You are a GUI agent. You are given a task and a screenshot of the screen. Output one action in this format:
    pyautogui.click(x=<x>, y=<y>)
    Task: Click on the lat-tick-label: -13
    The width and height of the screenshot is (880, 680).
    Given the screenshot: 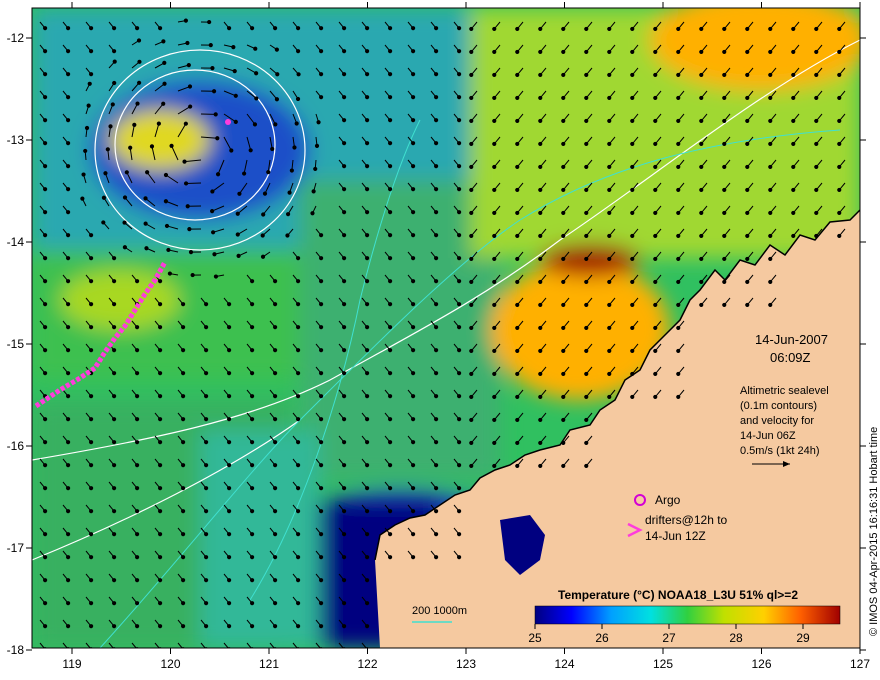 What is the action you would take?
    pyautogui.click(x=16, y=140)
    